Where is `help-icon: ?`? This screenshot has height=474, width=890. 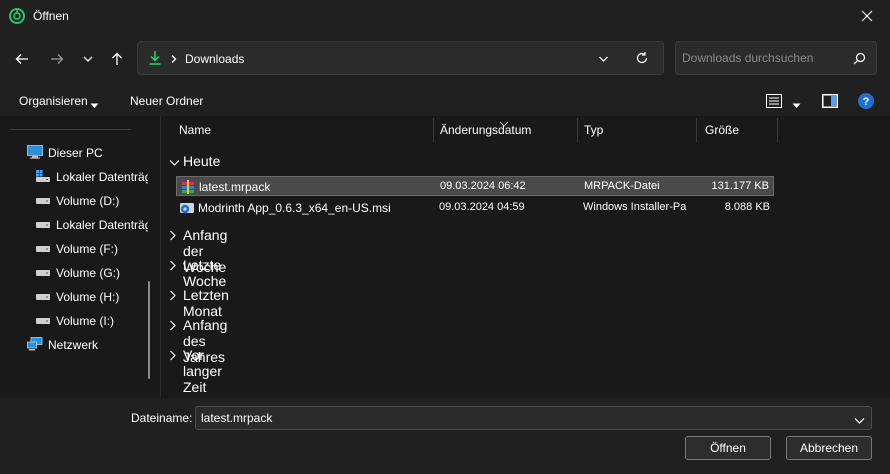
help-icon: ? is located at coordinates (866, 102).